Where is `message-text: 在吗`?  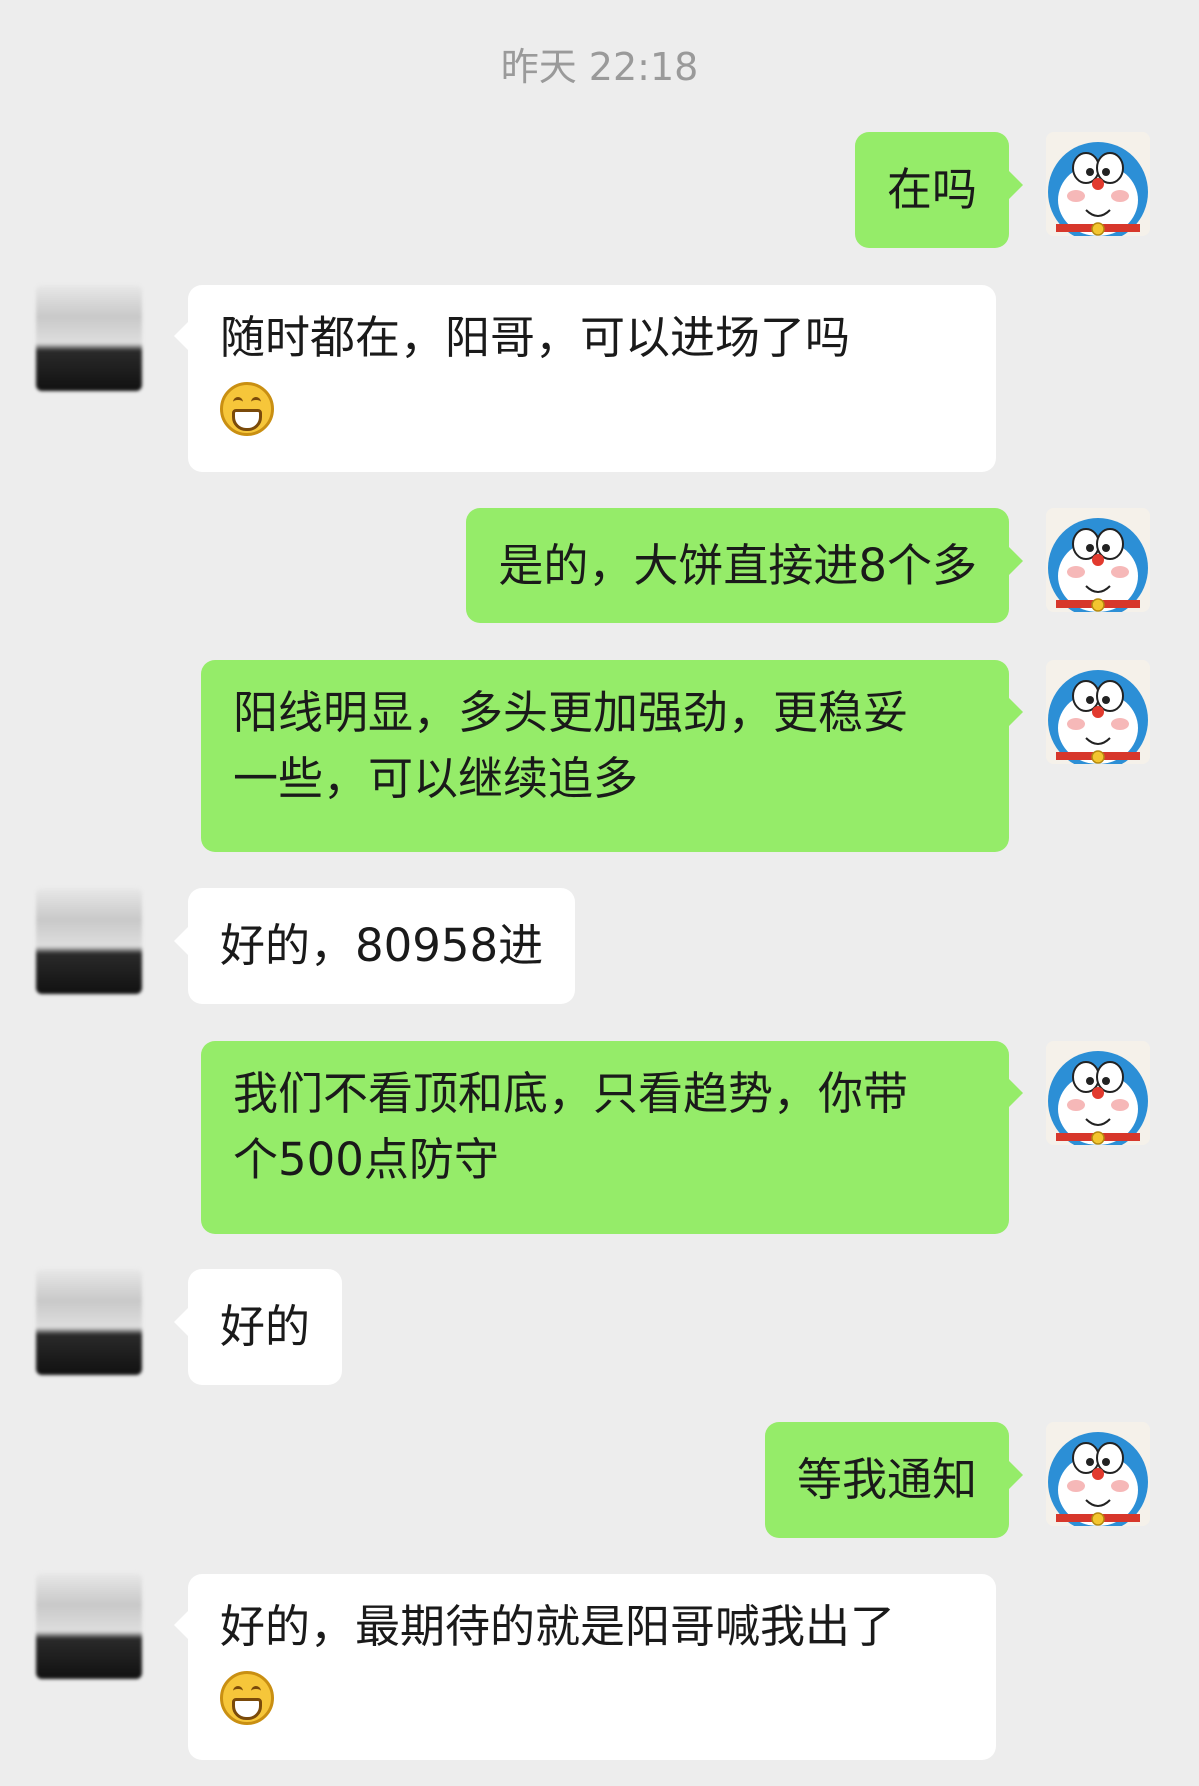
message-text: 在吗 is located at coordinates (931, 189).